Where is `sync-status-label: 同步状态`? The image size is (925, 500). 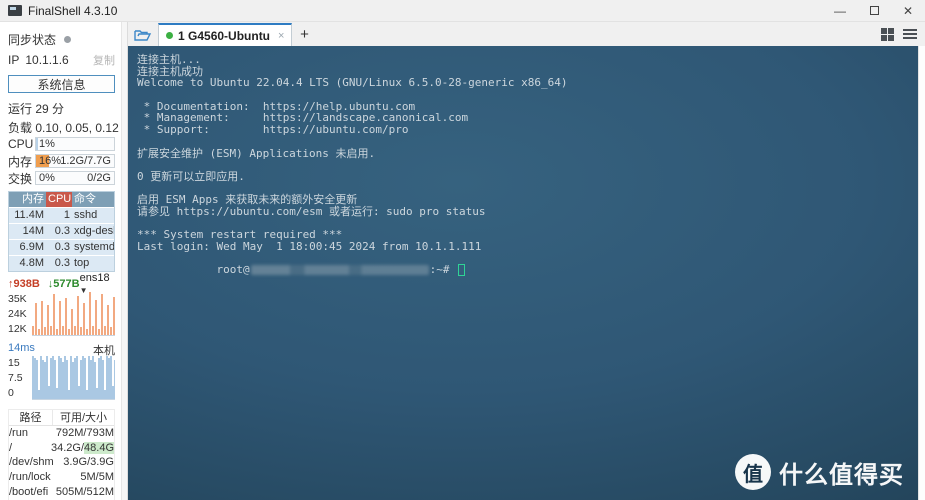
sync-status-label: 同步状态 is located at coordinates (32, 39).